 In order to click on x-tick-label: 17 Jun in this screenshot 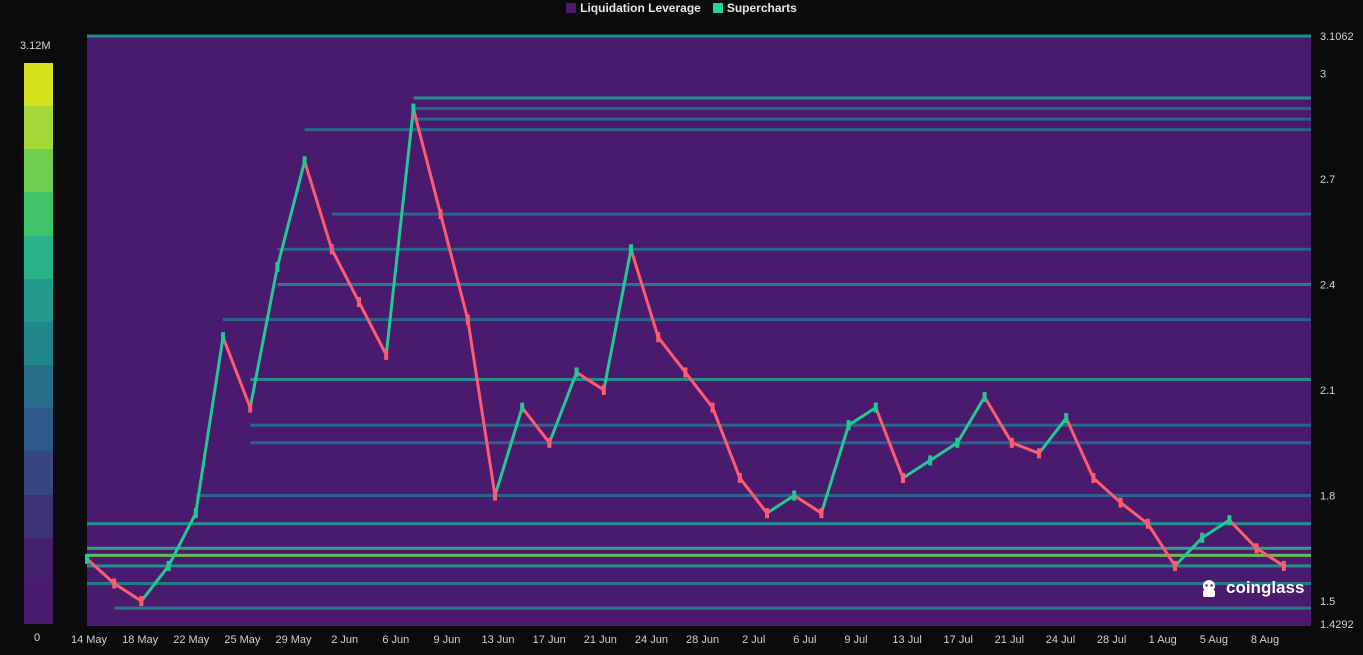, I will do `click(549, 640)`.